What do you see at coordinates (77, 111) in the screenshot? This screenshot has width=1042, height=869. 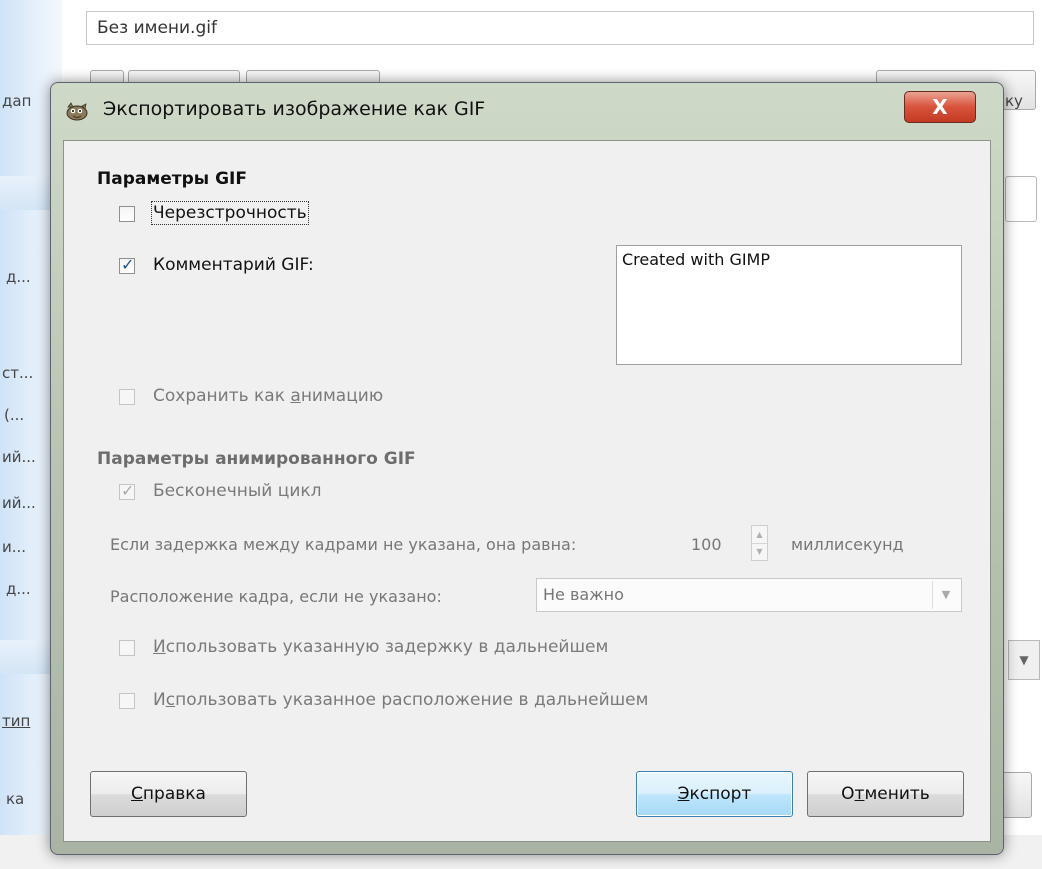 I see `gimp-icon` at bounding box center [77, 111].